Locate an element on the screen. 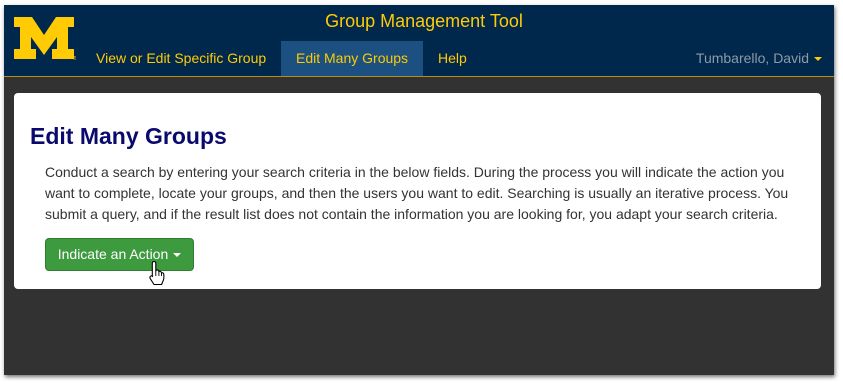  nav-help: Help is located at coordinates (452, 58).